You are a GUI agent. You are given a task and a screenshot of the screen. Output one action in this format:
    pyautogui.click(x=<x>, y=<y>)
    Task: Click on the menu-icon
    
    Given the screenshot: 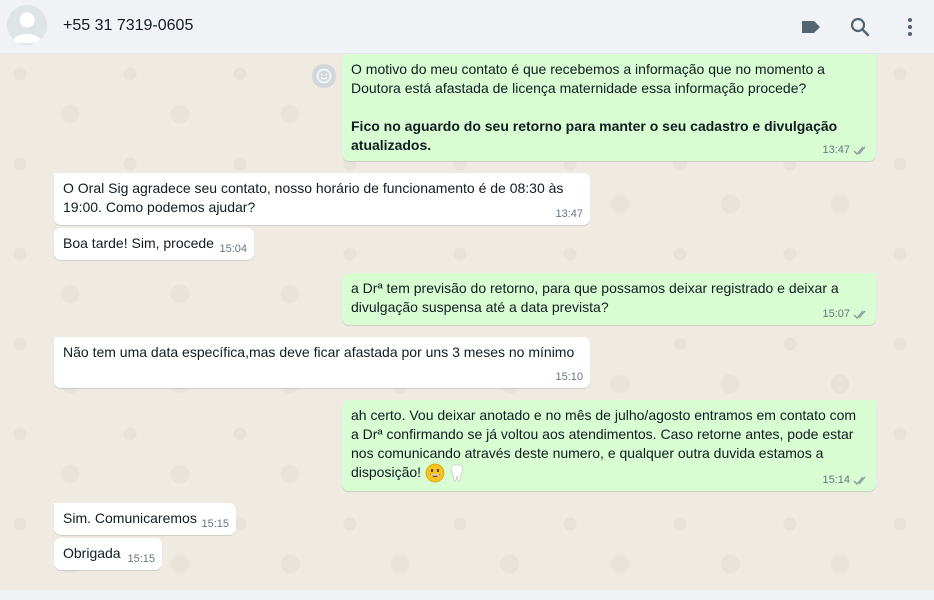 What is the action you would take?
    pyautogui.click(x=910, y=27)
    